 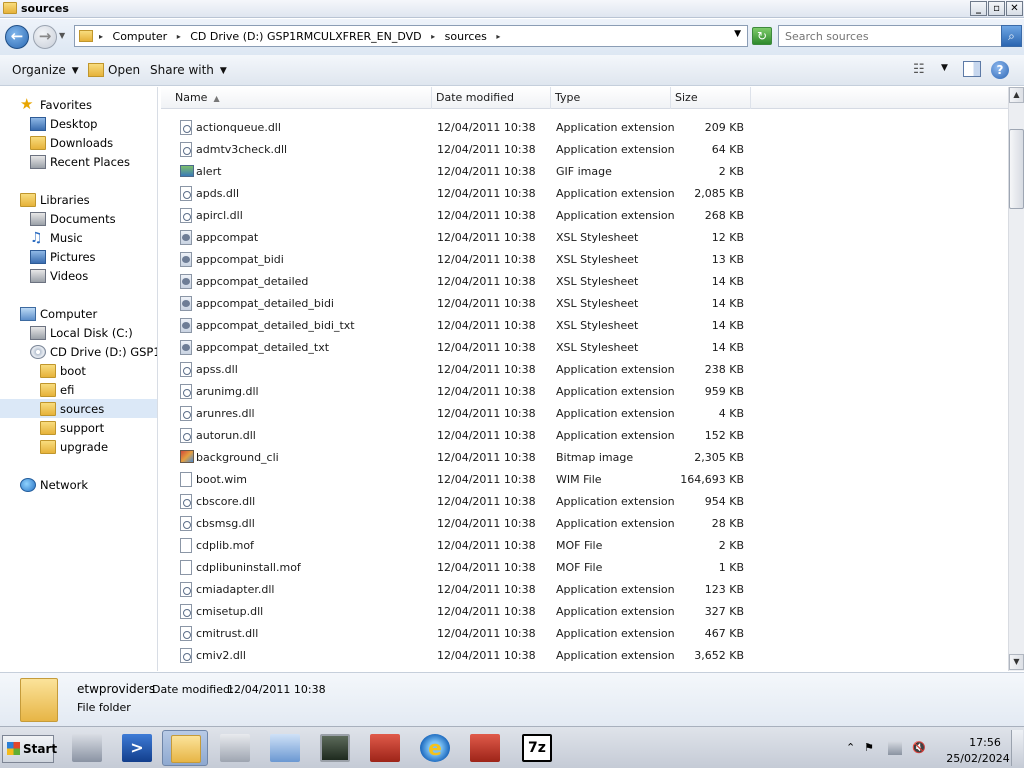 I want to click on nav-pictures: Pictures, so click(x=90, y=257).